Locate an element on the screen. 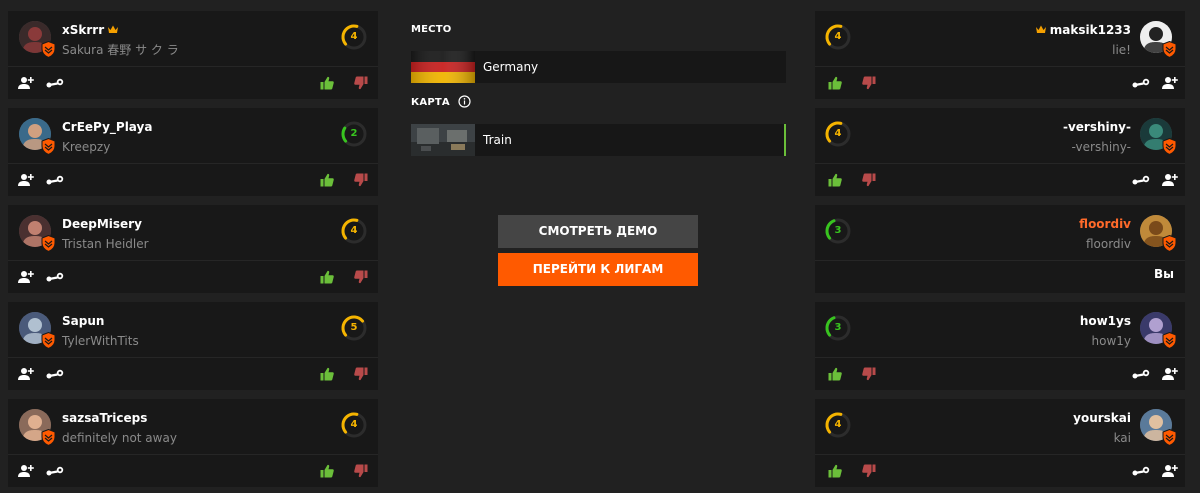  player-nickname: DeepMisery is located at coordinates (102, 224).